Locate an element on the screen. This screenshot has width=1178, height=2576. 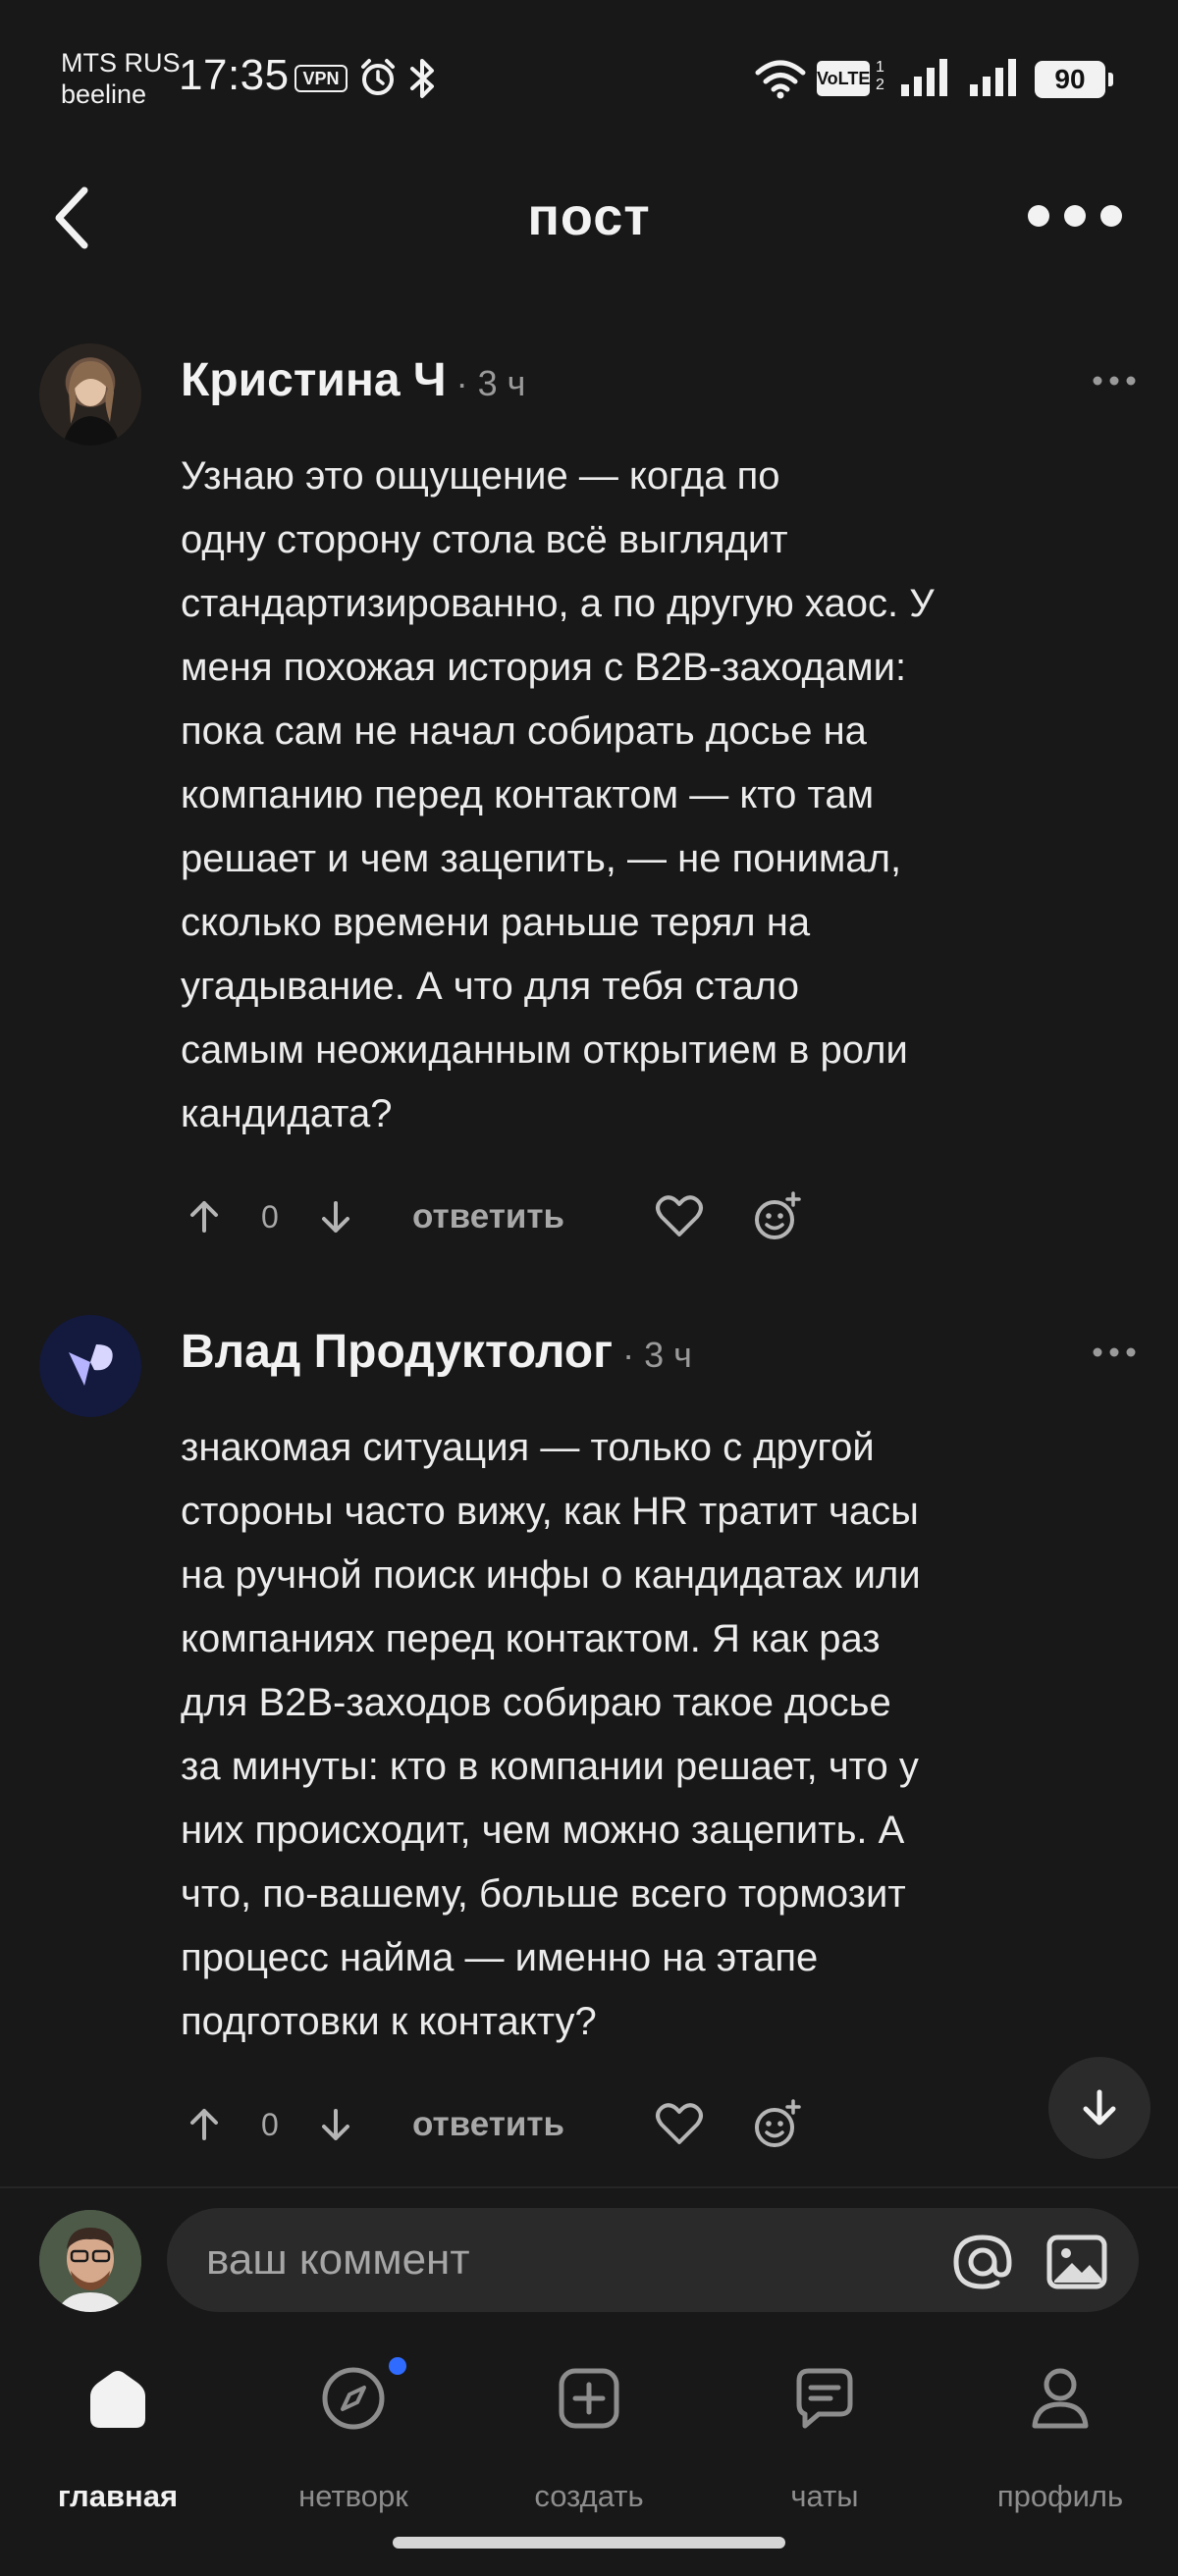
status-bar: MTS RUS beeline 17:35 VPN VoLTE 1 2 90 is located at coordinates (589, 73).